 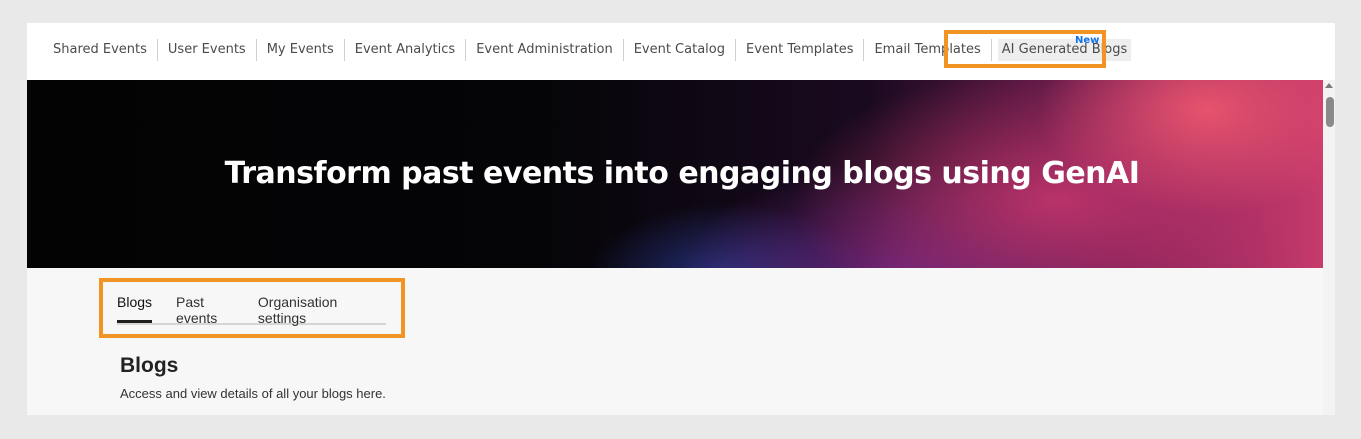 I want to click on nav-item-event-catalog: Event Catalog, so click(x=680, y=50).